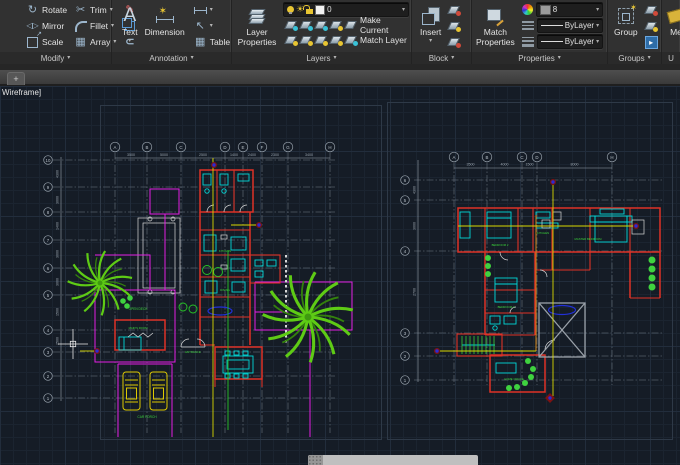 This screenshot has width=680, height=465. I want to click on match-properties-button: Match Properties, so click(495, 27).